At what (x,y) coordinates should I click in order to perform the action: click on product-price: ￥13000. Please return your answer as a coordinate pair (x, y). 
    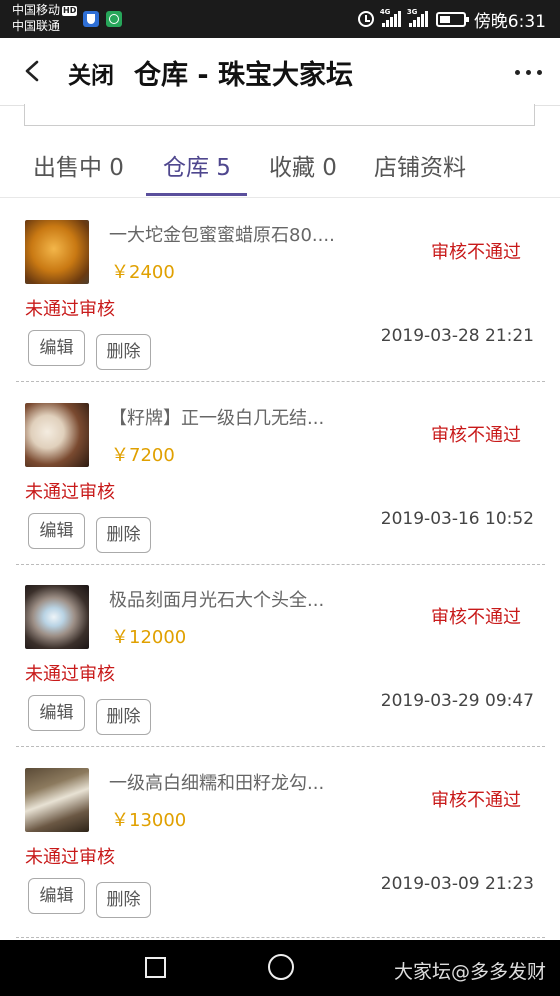
    Looking at the image, I should click on (149, 820).